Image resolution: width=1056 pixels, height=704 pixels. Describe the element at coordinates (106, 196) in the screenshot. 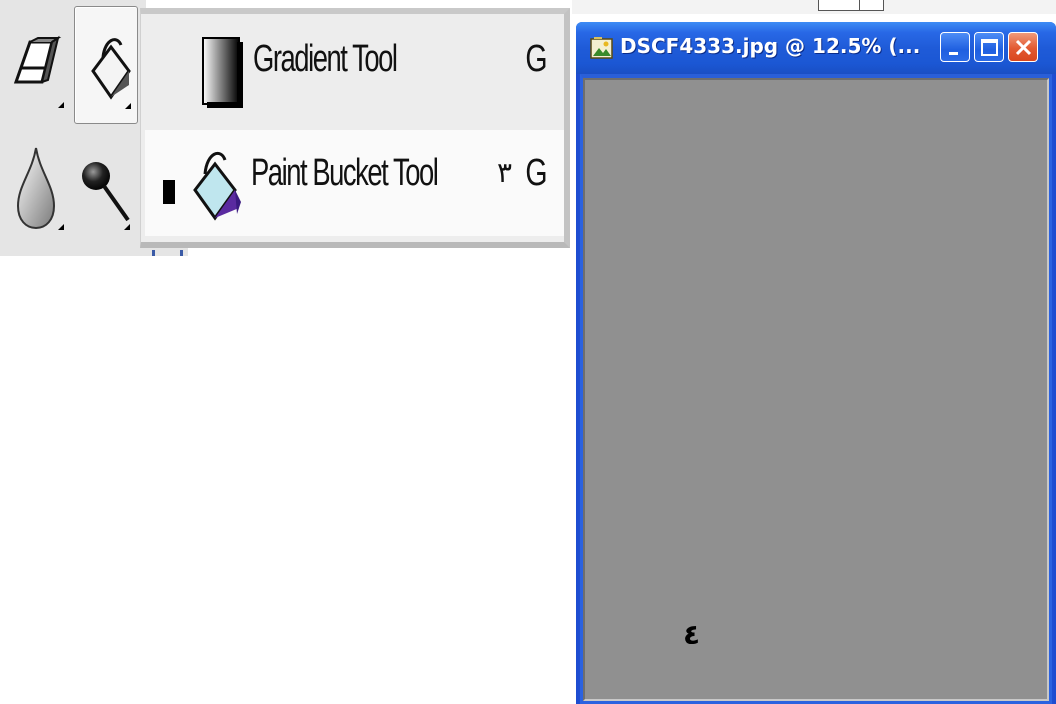

I see `burn-tool-icon` at that location.